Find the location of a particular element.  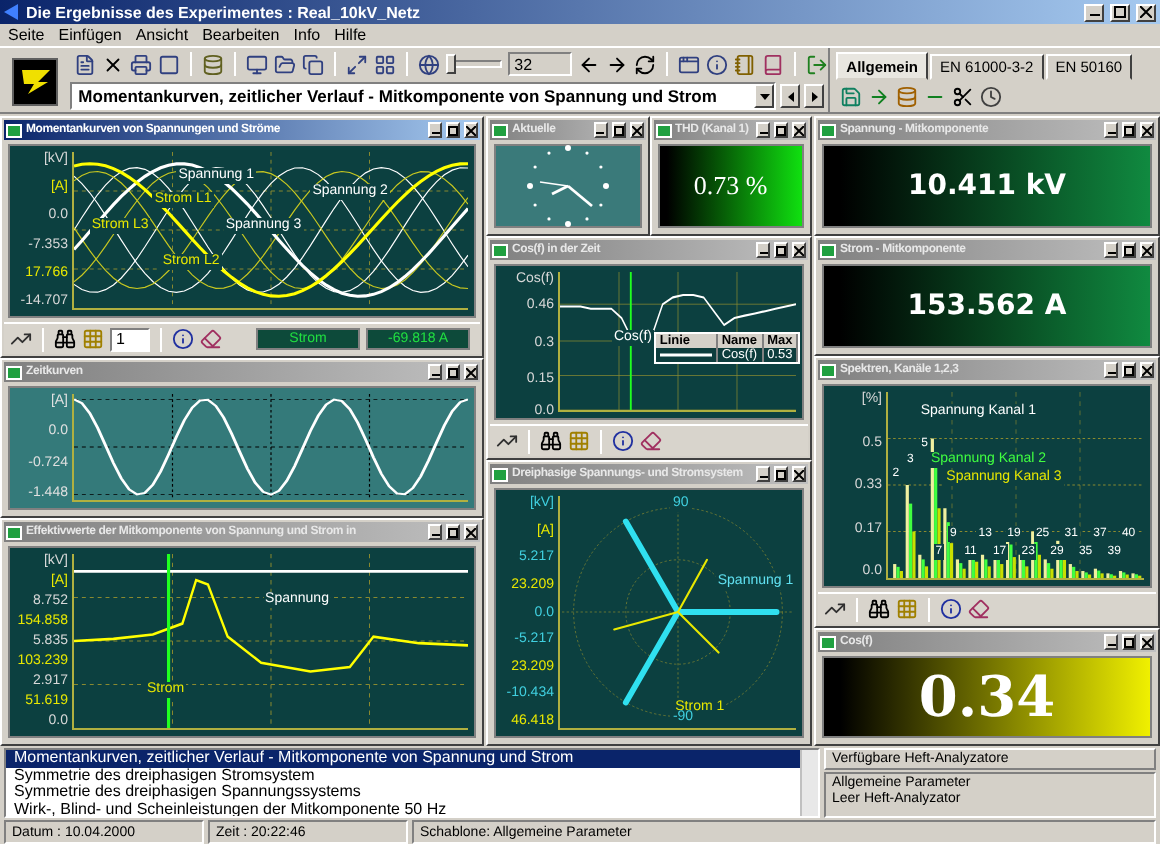

close-icon is located at coordinates (799, 250).